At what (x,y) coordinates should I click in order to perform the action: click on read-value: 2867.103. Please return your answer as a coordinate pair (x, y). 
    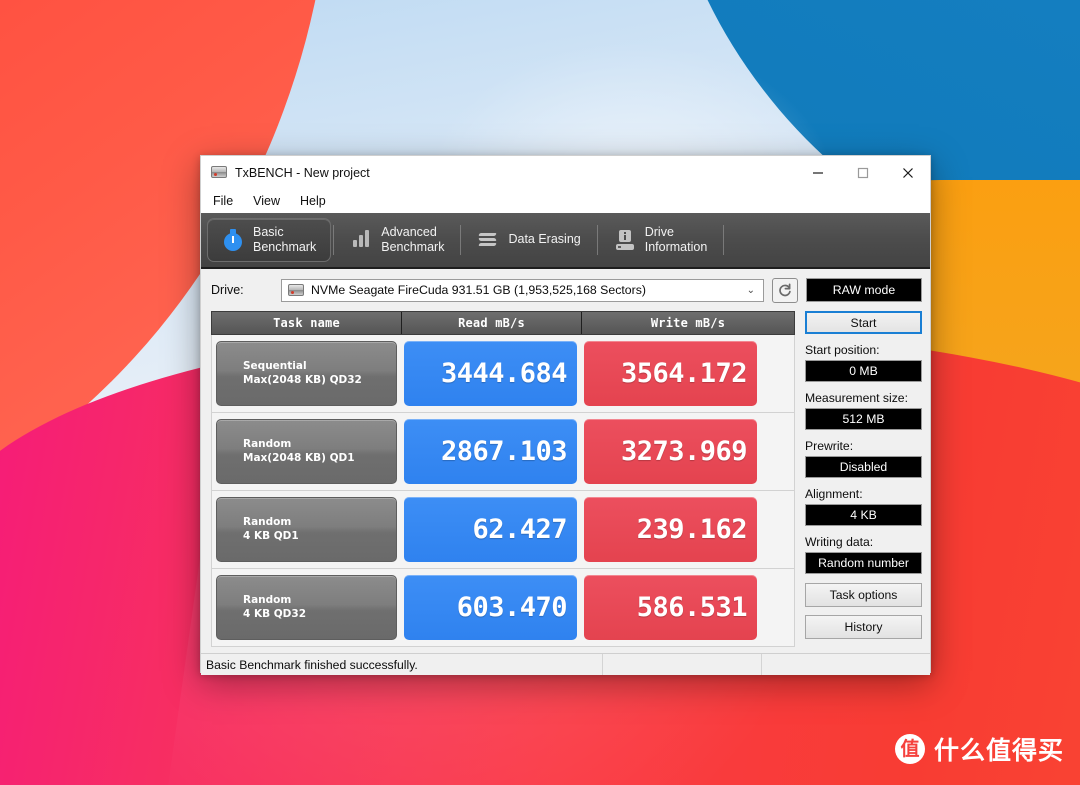
    Looking at the image, I should click on (490, 451).